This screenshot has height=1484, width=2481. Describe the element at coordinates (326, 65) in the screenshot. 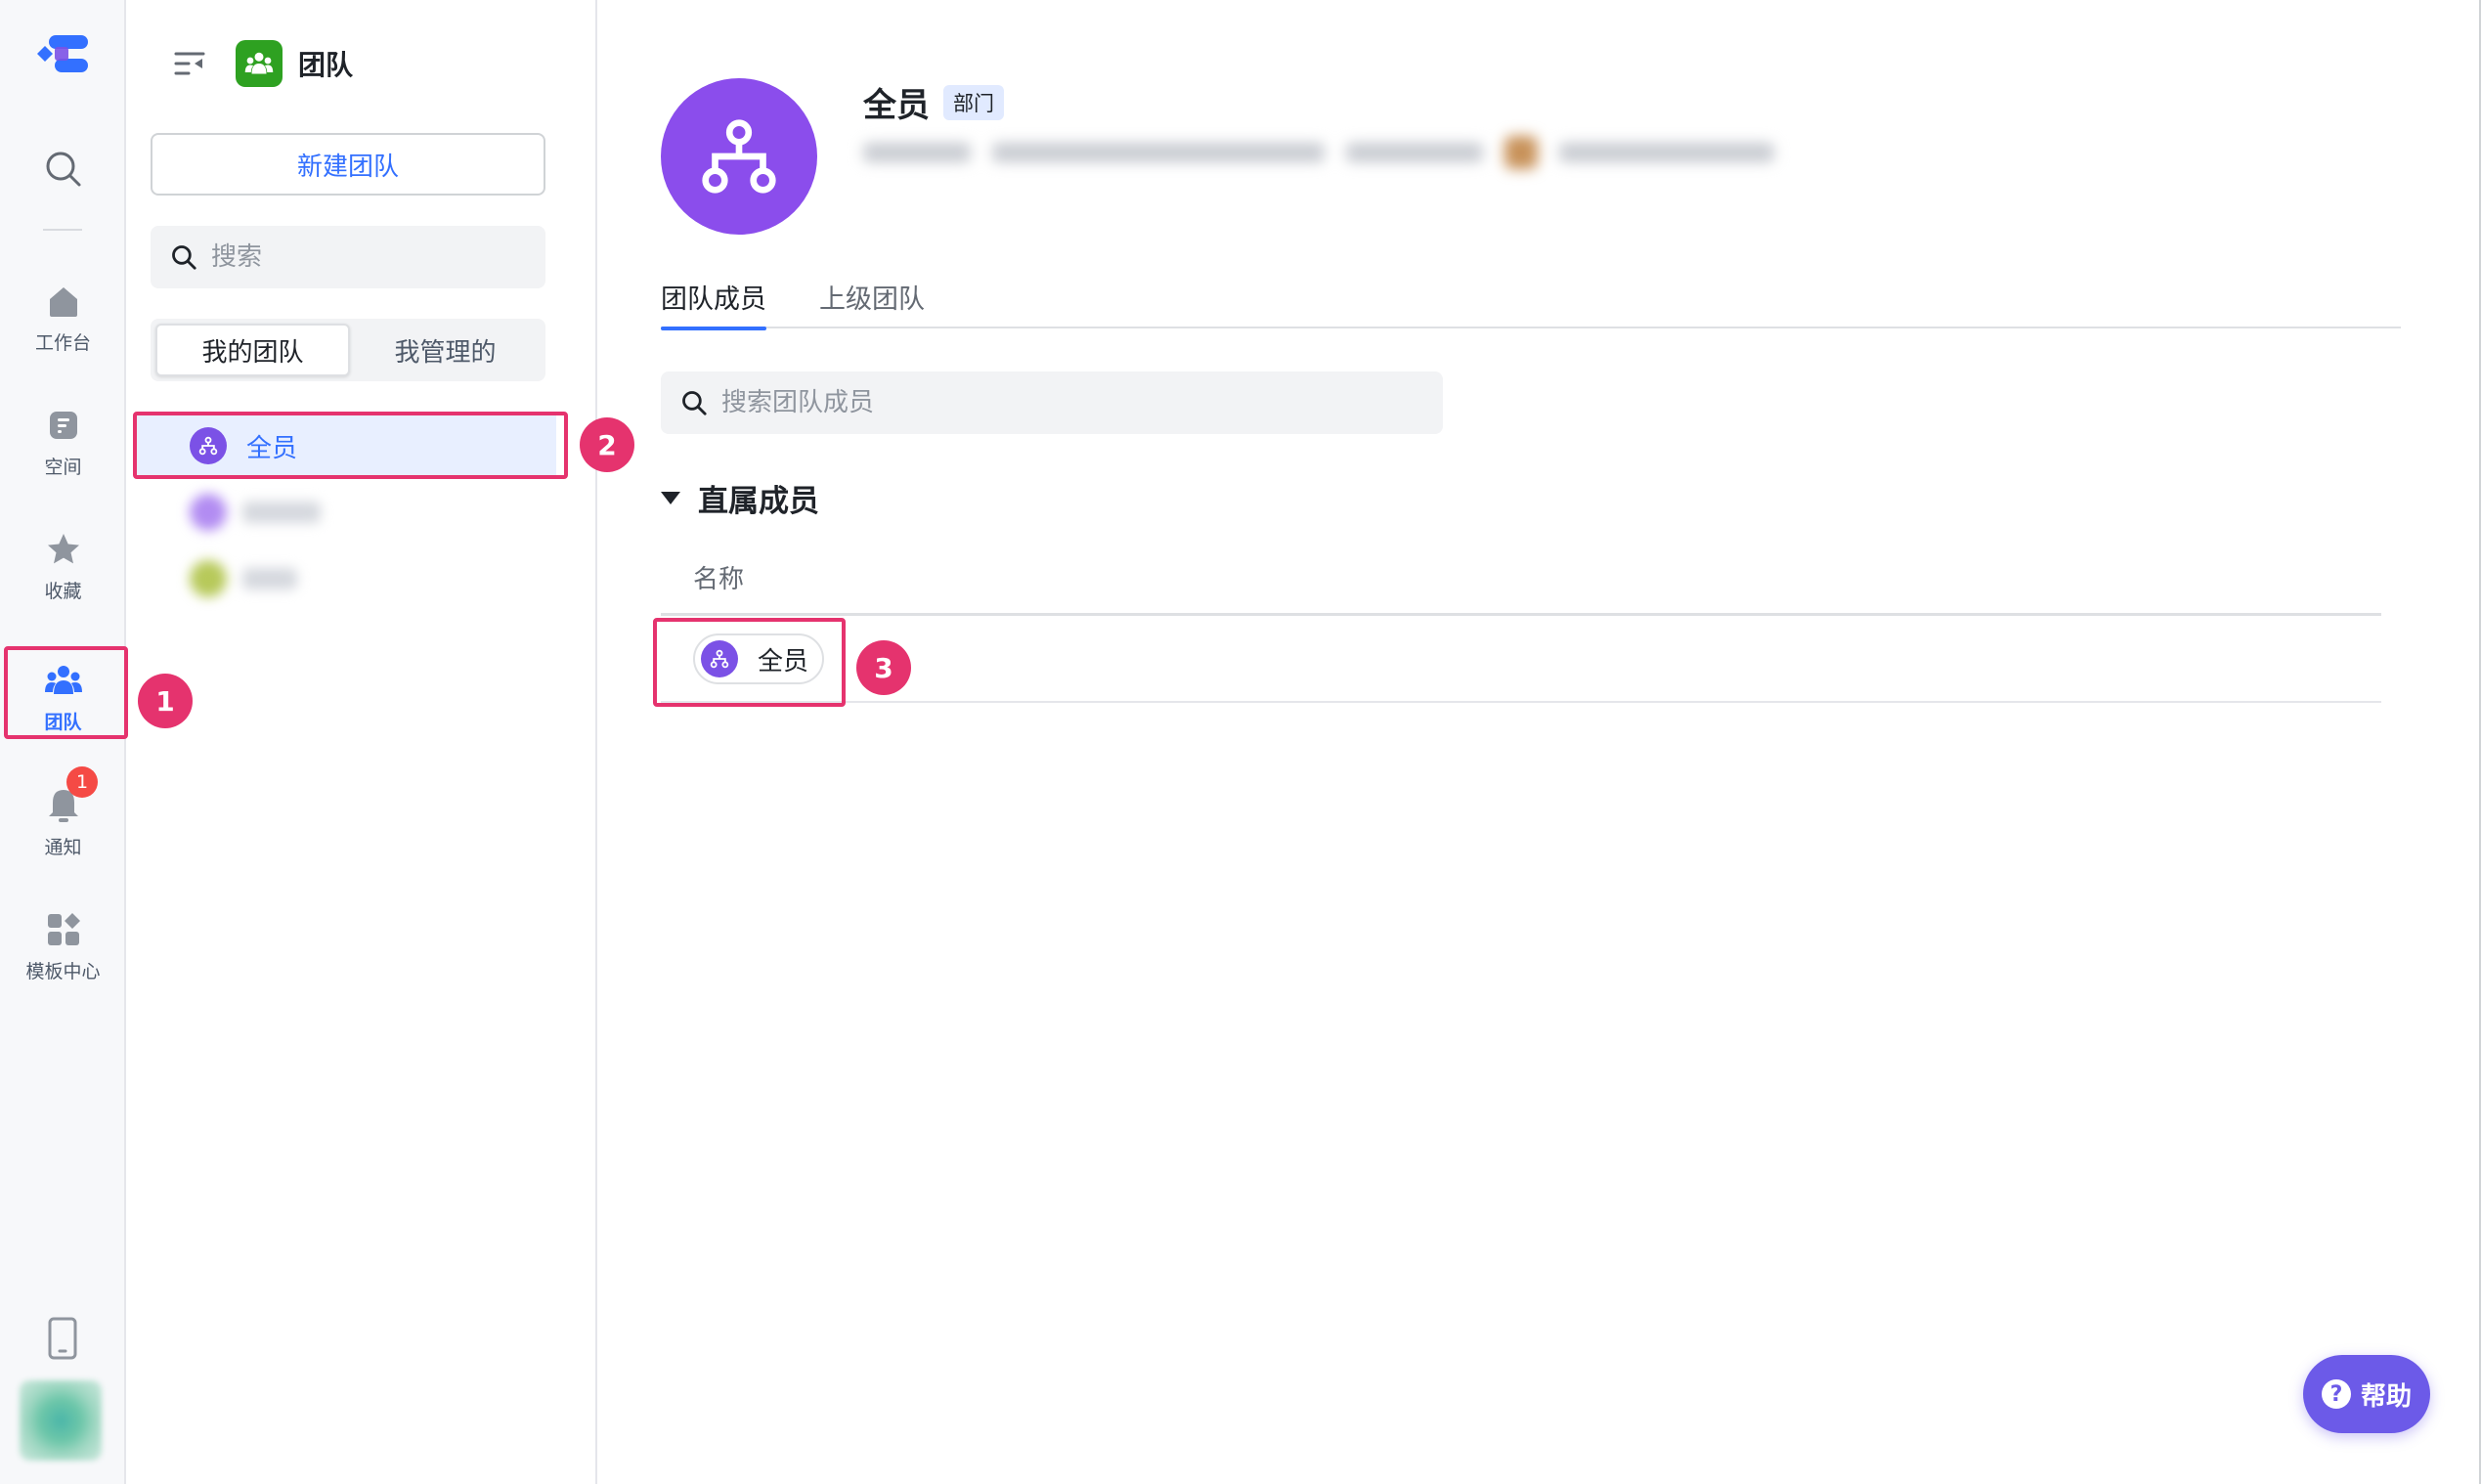

I see `sidebar-title: 团队` at that location.